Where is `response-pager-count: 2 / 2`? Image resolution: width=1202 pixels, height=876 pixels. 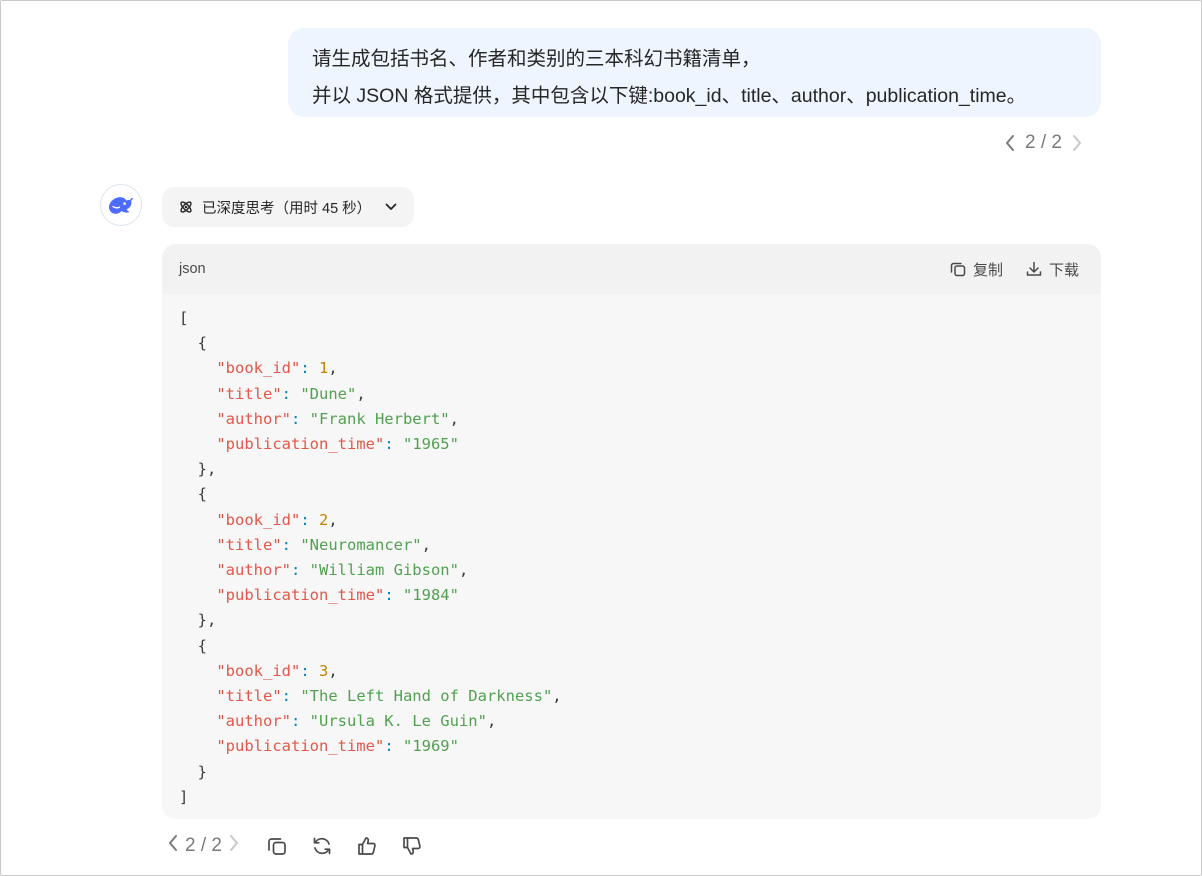
response-pager-count: 2 / 2 is located at coordinates (203, 845).